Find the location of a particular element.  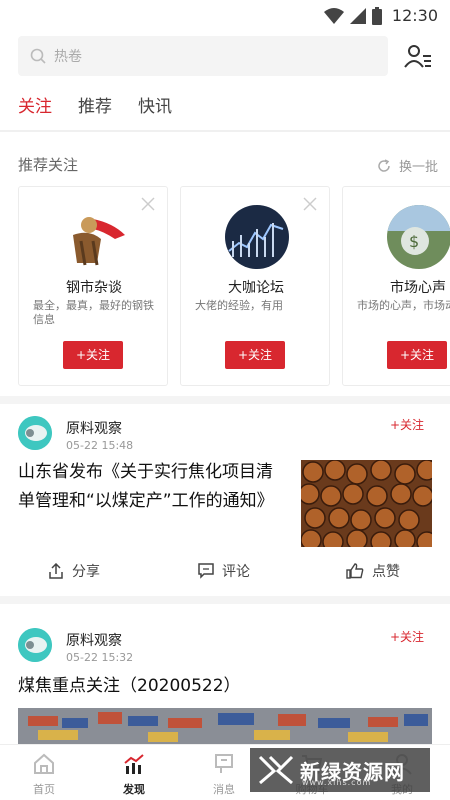

nav-discover: 发现 is located at coordinates (134, 775).